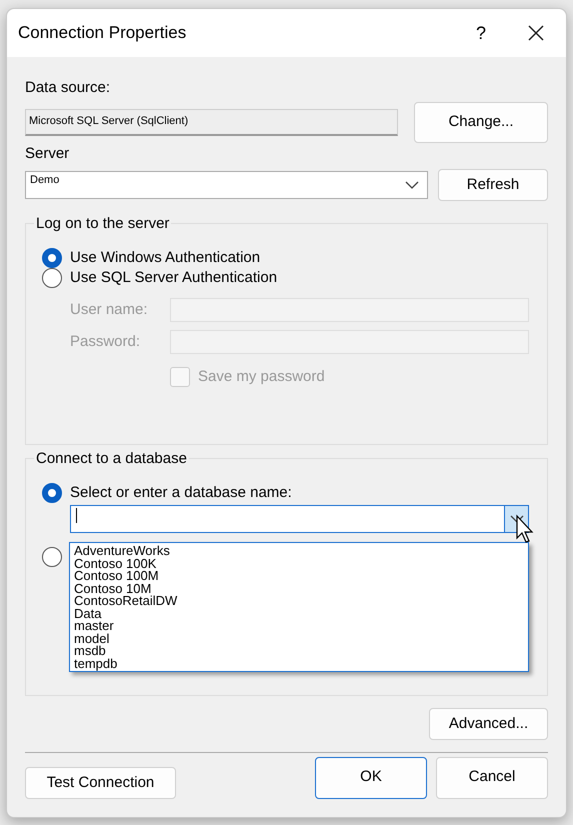 This screenshot has width=573, height=825. What do you see at coordinates (299, 588) in the screenshot?
I see `list-item: Contoso 10M` at bounding box center [299, 588].